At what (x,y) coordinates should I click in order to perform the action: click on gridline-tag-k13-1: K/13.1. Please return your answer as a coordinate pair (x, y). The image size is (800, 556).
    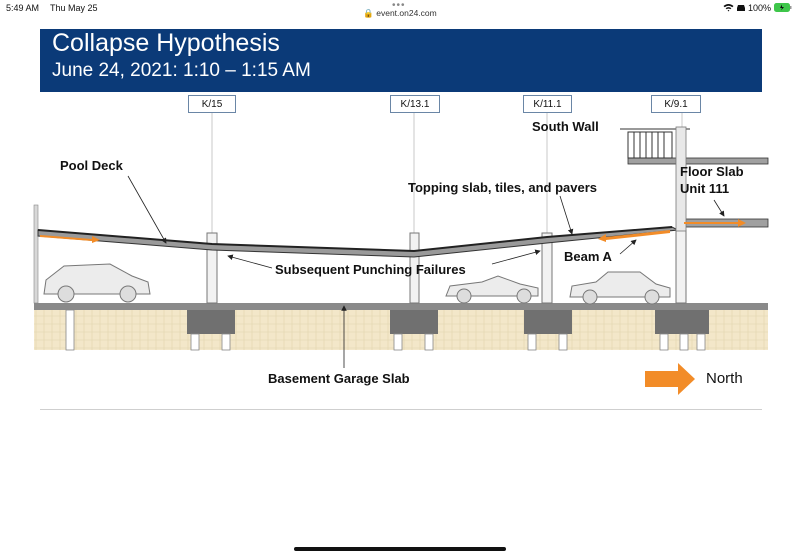
    Looking at the image, I should click on (415, 104).